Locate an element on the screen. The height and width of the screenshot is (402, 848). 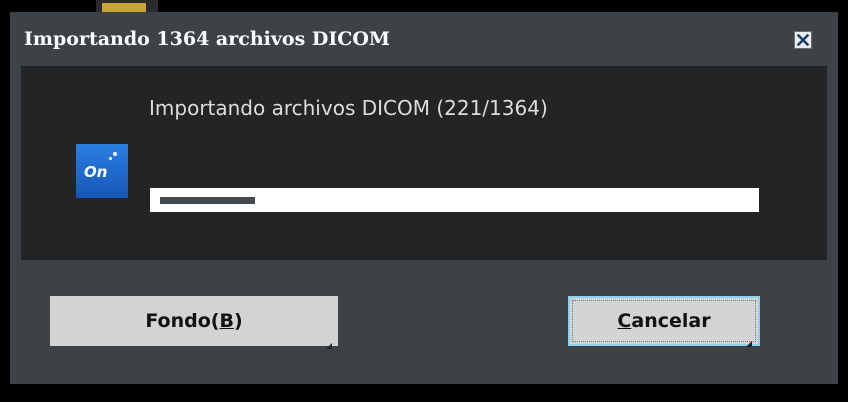
app-logo-icon: On is located at coordinates (102, 171).